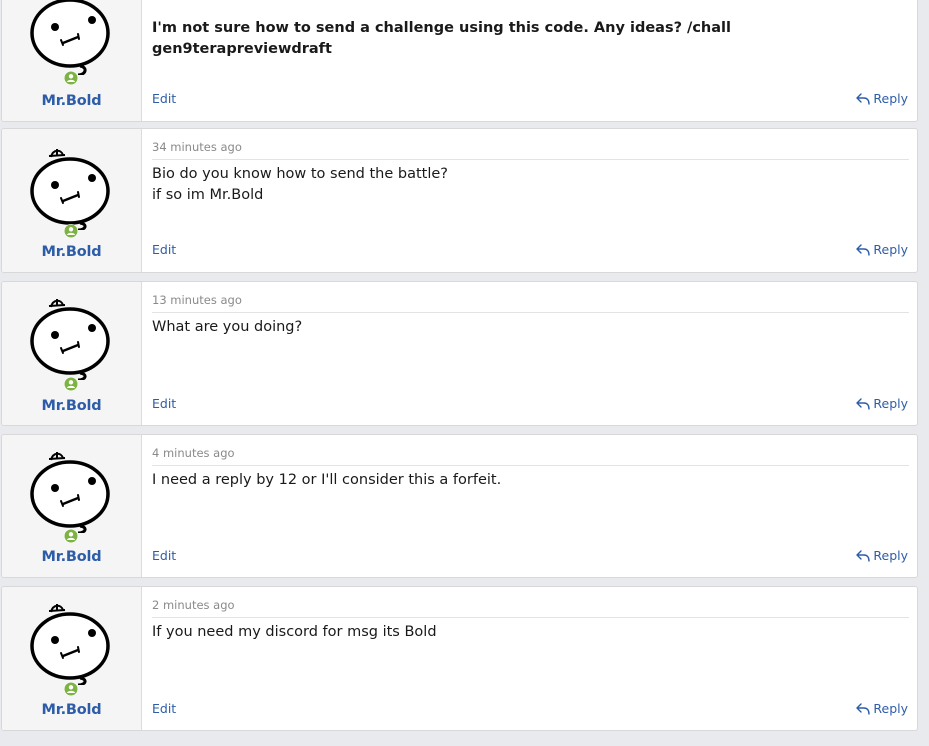 Image resolution: width=929 pixels, height=746 pixels. What do you see at coordinates (197, 147) in the screenshot?
I see `post-timestamp: 34 minutes ago` at bounding box center [197, 147].